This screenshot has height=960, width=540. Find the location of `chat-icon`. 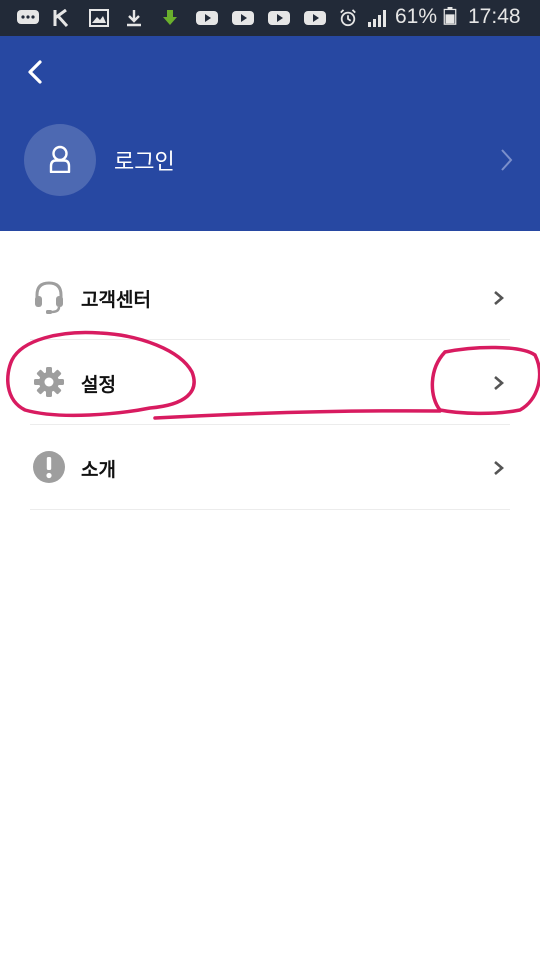

chat-icon is located at coordinates (28, 17).